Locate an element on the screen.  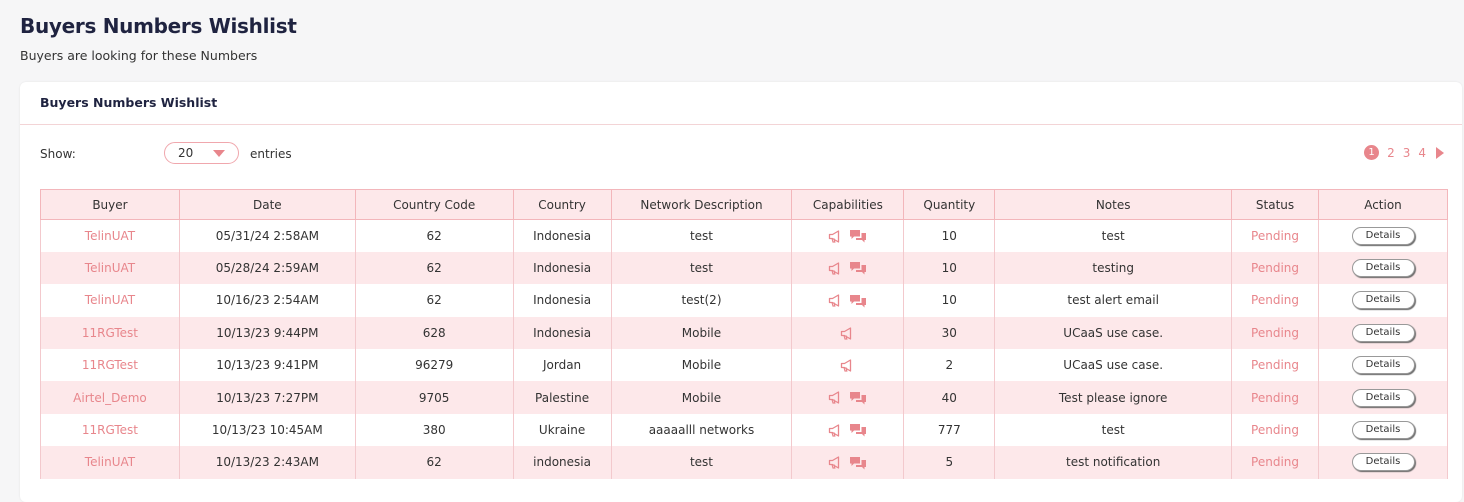
cell-country: Palestine is located at coordinates (562, 397).